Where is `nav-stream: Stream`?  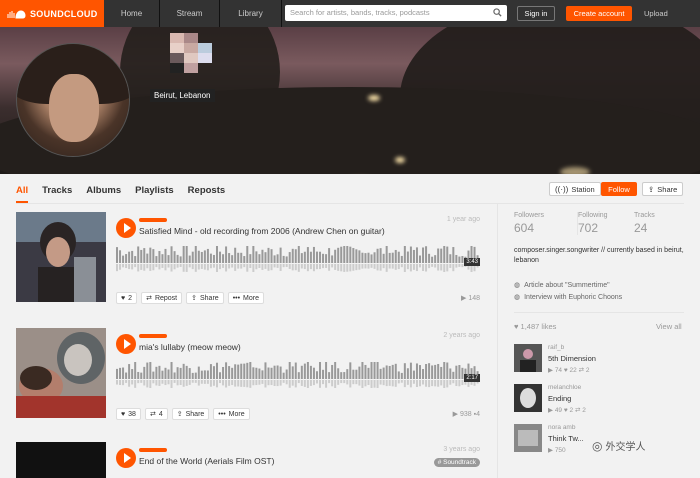
nav-stream: Stream is located at coordinates (190, 13).